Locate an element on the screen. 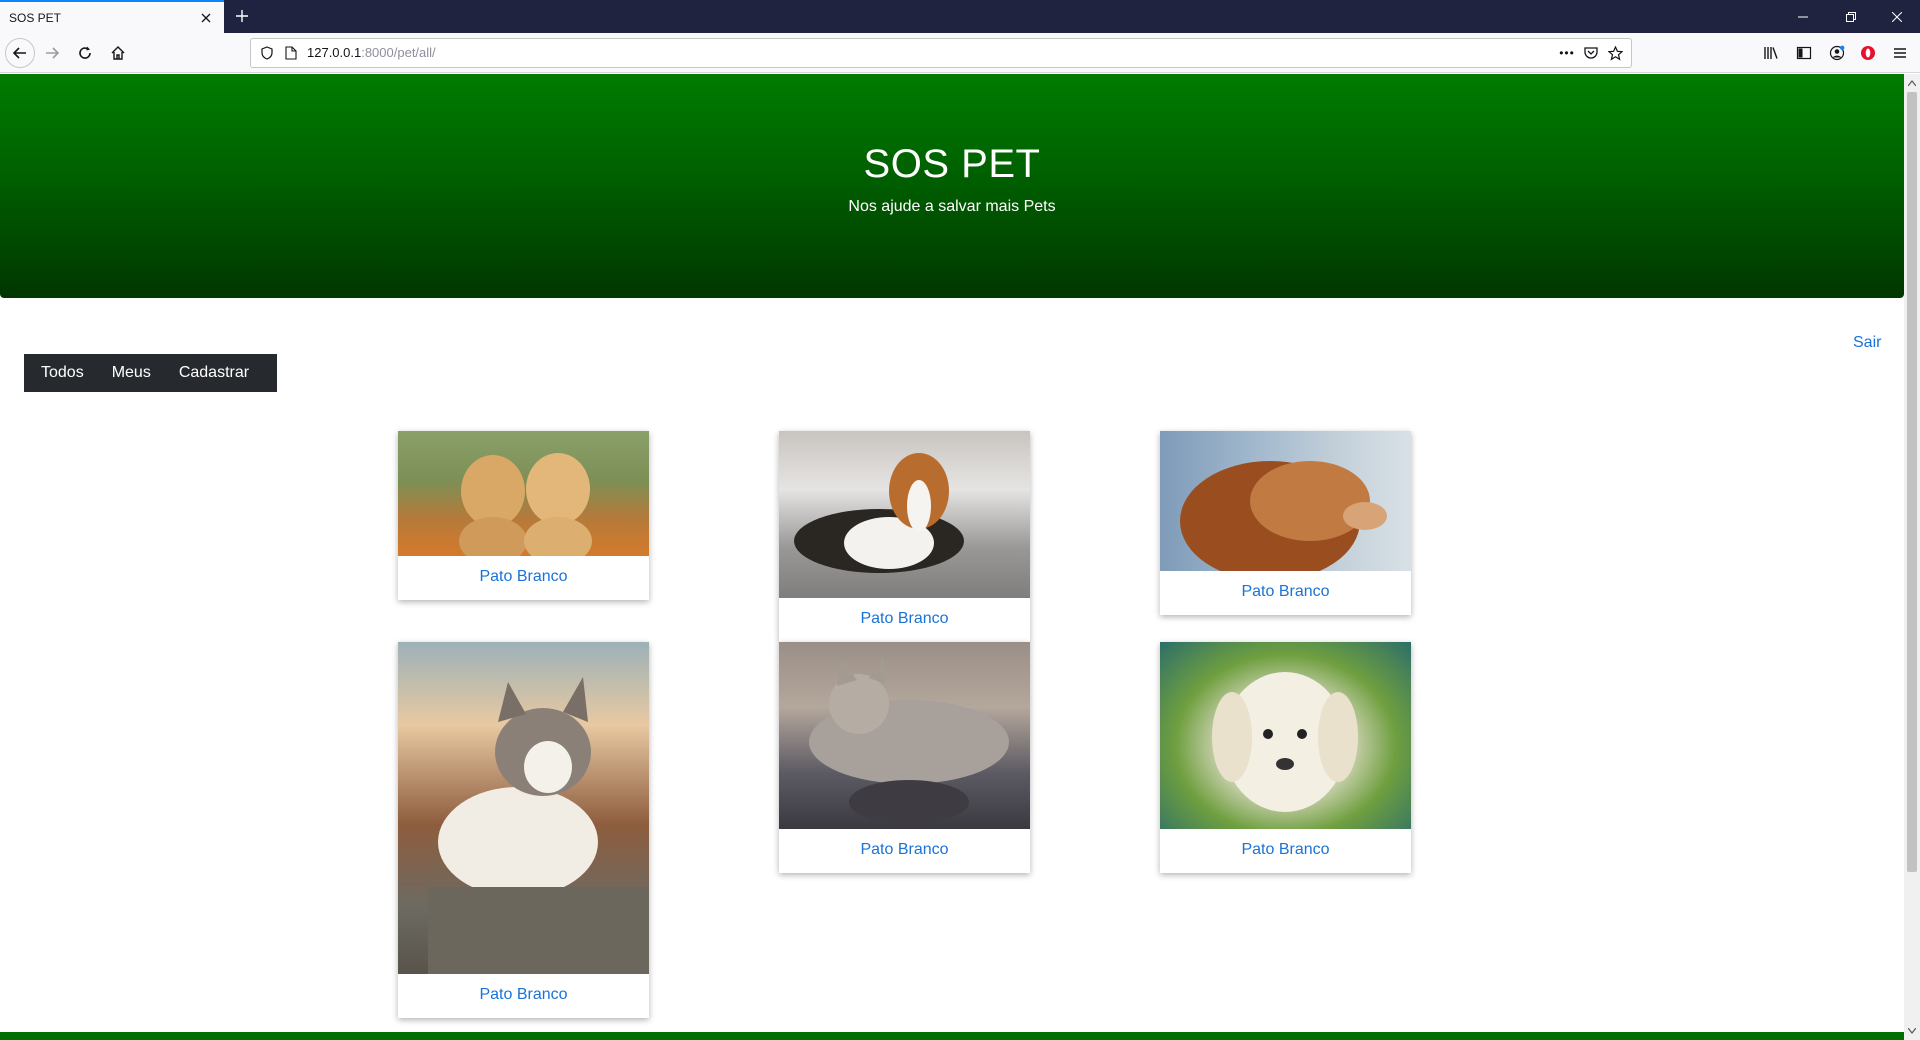 This screenshot has width=1920, height=1040. url-host: 127.0.0.1 is located at coordinates (334, 52).